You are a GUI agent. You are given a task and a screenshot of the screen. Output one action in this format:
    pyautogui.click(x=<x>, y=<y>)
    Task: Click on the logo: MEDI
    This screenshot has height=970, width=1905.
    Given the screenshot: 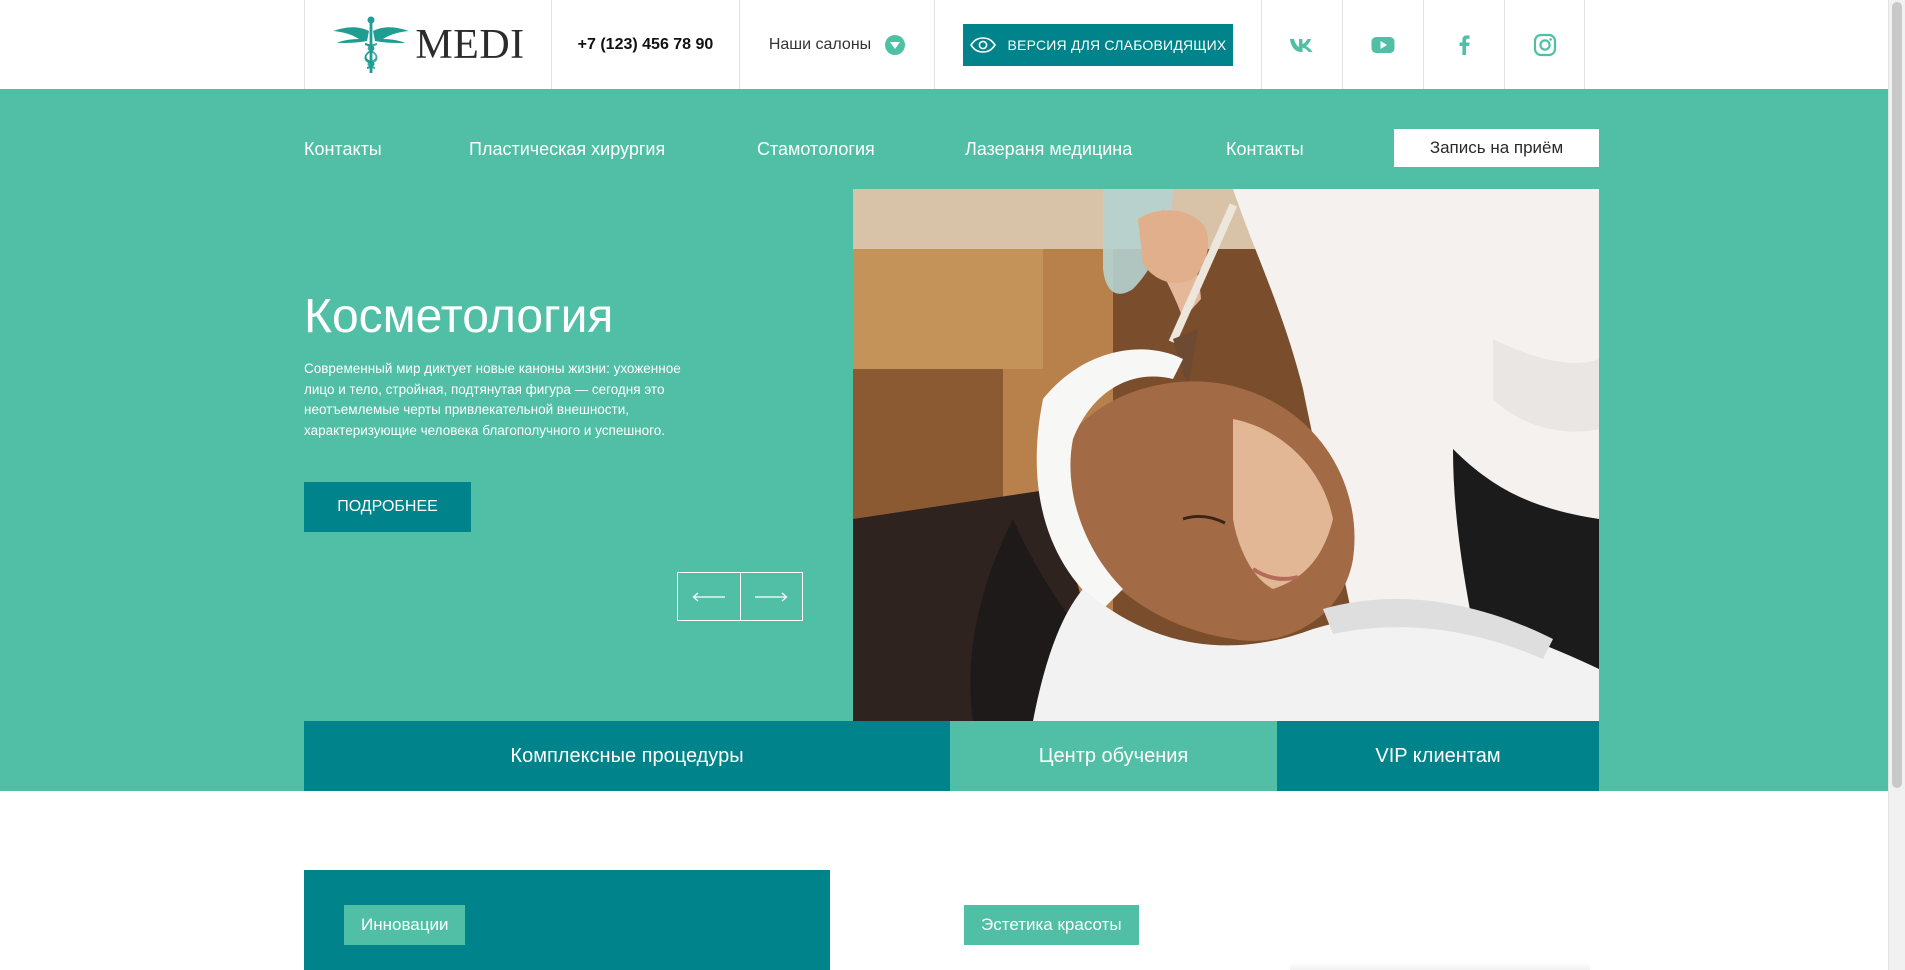 What is the action you would take?
    pyautogui.click(x=427, y=44)
    